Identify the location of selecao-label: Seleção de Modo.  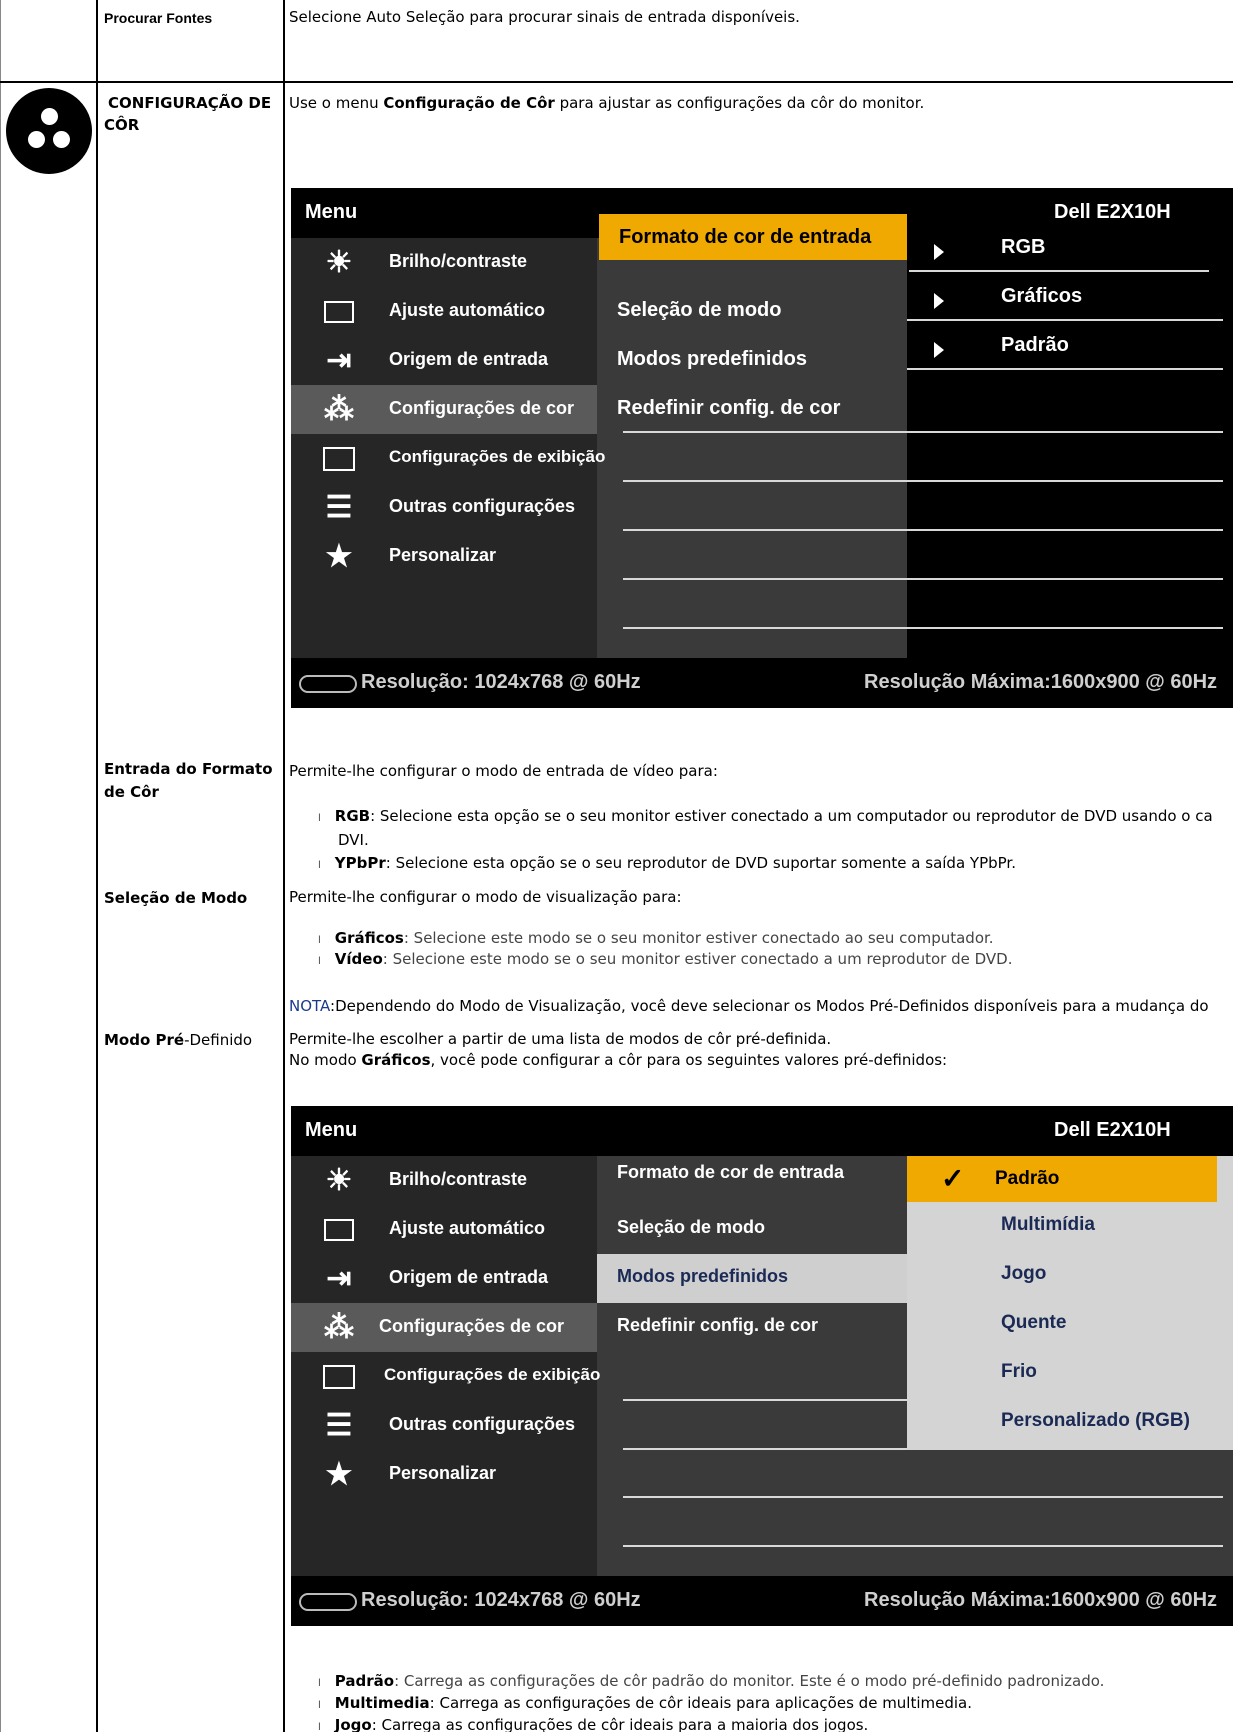
(176, 898).